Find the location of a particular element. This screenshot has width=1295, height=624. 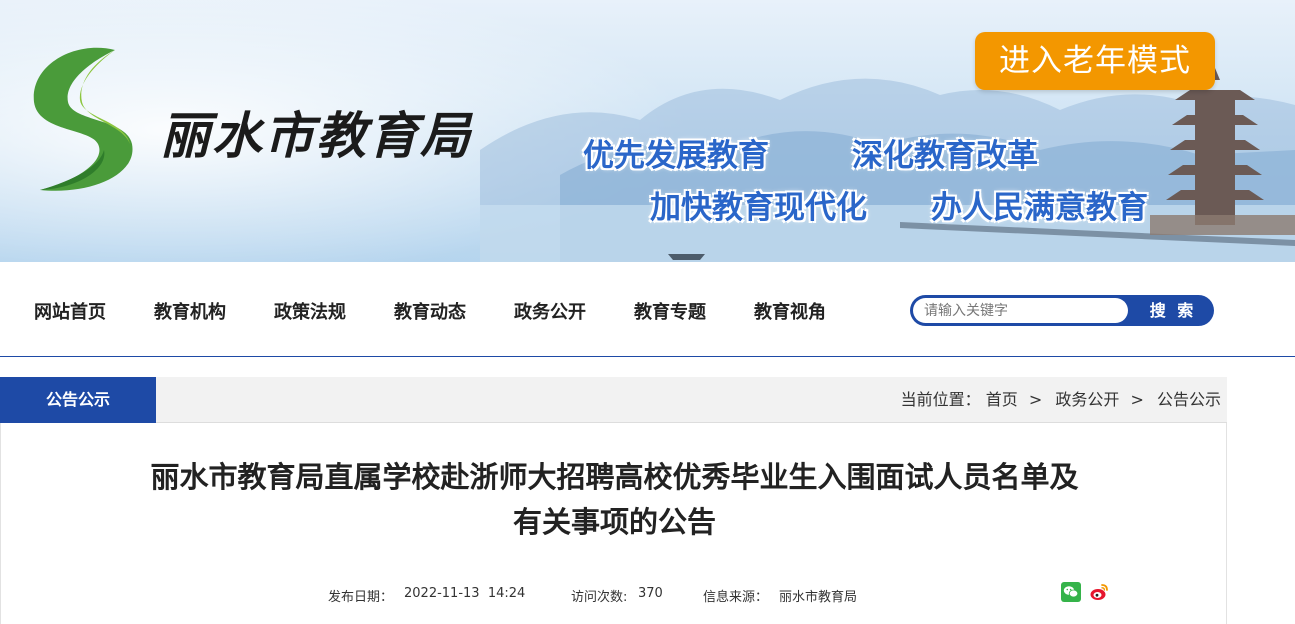

search-button: 搜 索 is located at coordinates (1173, 310).